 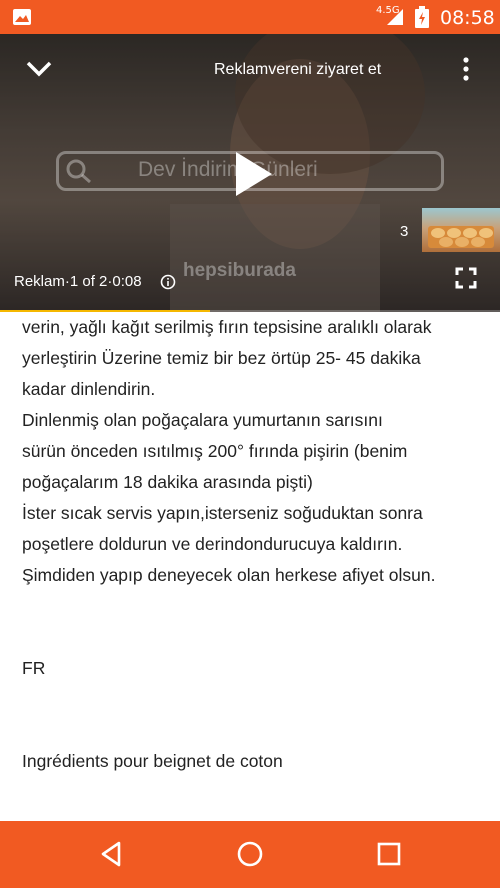 I want to click on battery-icon, so click(x=422, y=17).